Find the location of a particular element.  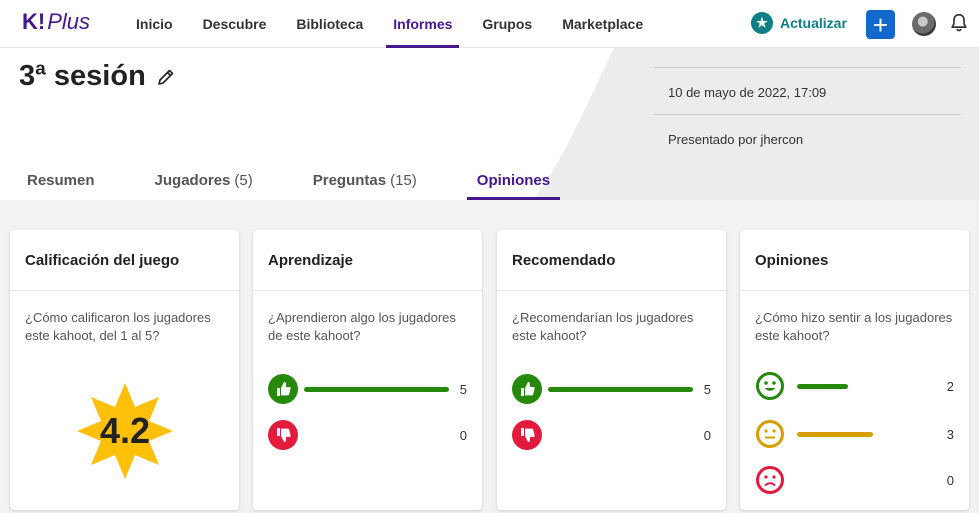

page-title: 3ª sesión is located at coordinates (97, 76).